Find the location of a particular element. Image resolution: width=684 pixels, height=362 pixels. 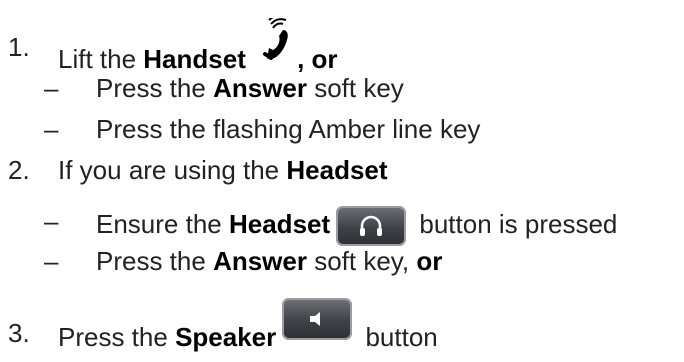

step-text: Lift the is located at coordinates (101, 58).